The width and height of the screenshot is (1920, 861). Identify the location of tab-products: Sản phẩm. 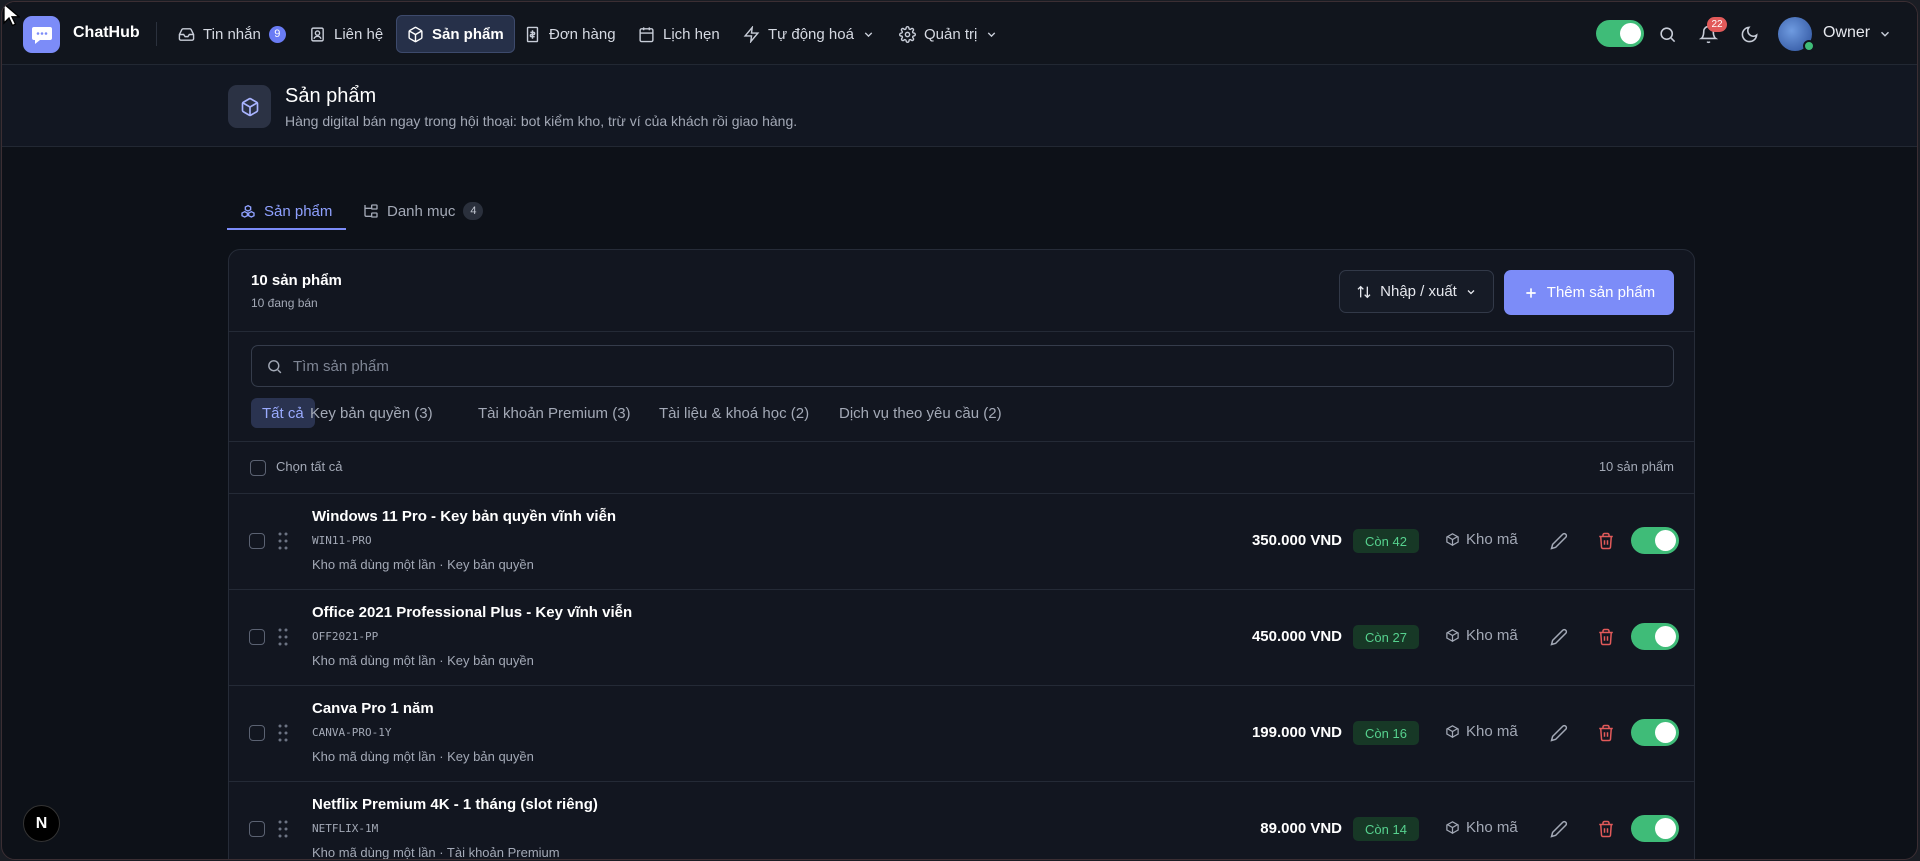
(286, 211).